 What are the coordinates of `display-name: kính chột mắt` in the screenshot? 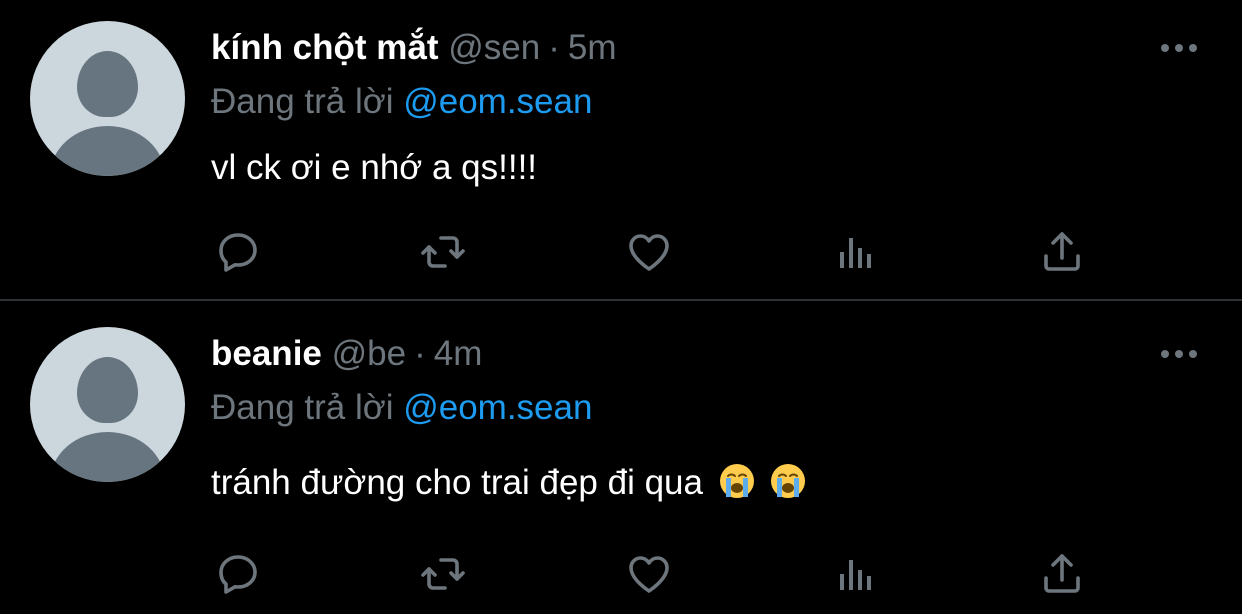 It's located at (325, 47).